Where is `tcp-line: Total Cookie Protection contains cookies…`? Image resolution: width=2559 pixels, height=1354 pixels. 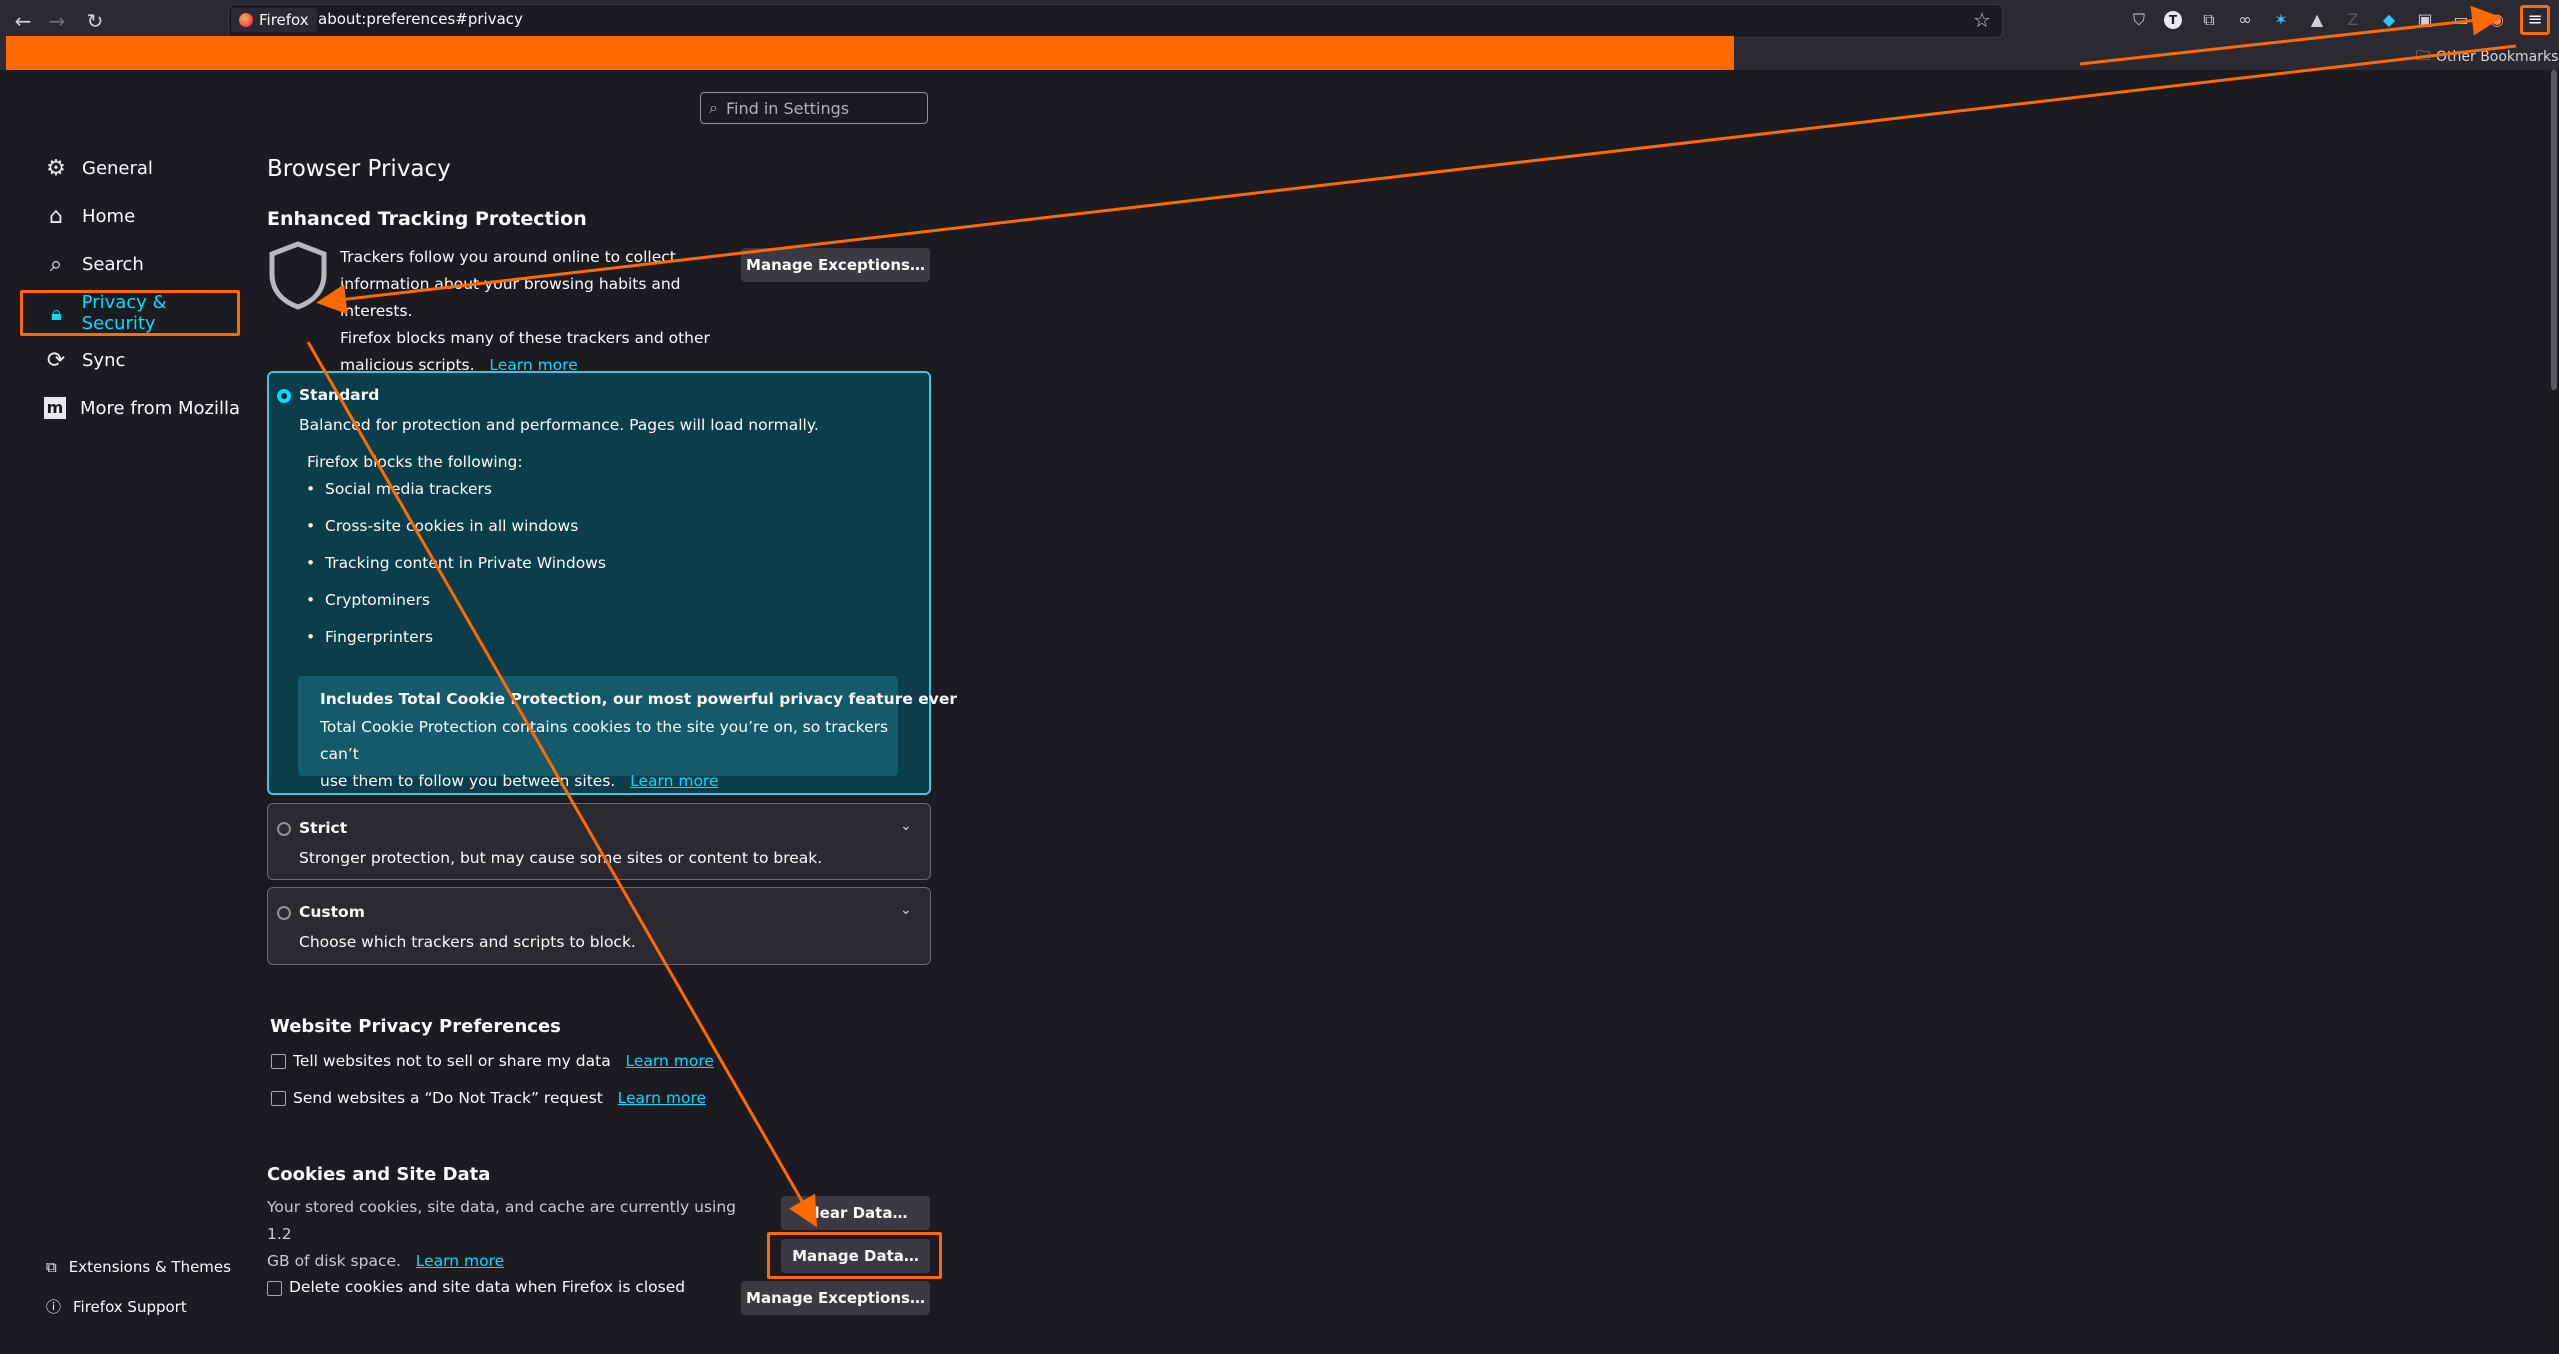
tcp-line: Total Cookie Protection contains cookies… is located at coordinates (604, 740).